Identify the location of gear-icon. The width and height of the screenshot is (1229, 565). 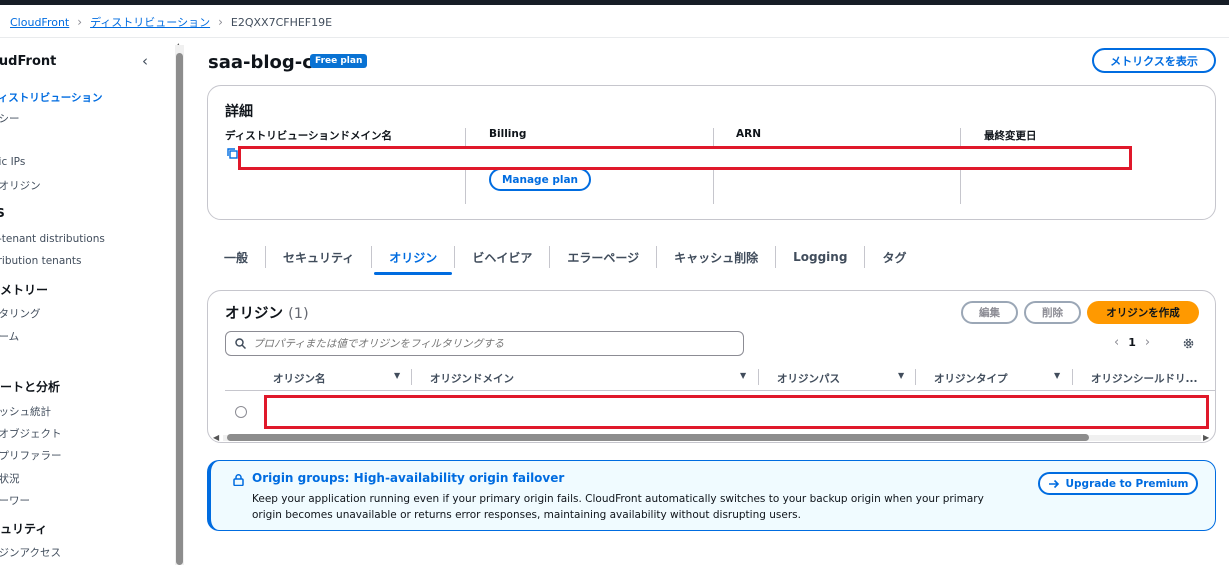
(1188, 343).